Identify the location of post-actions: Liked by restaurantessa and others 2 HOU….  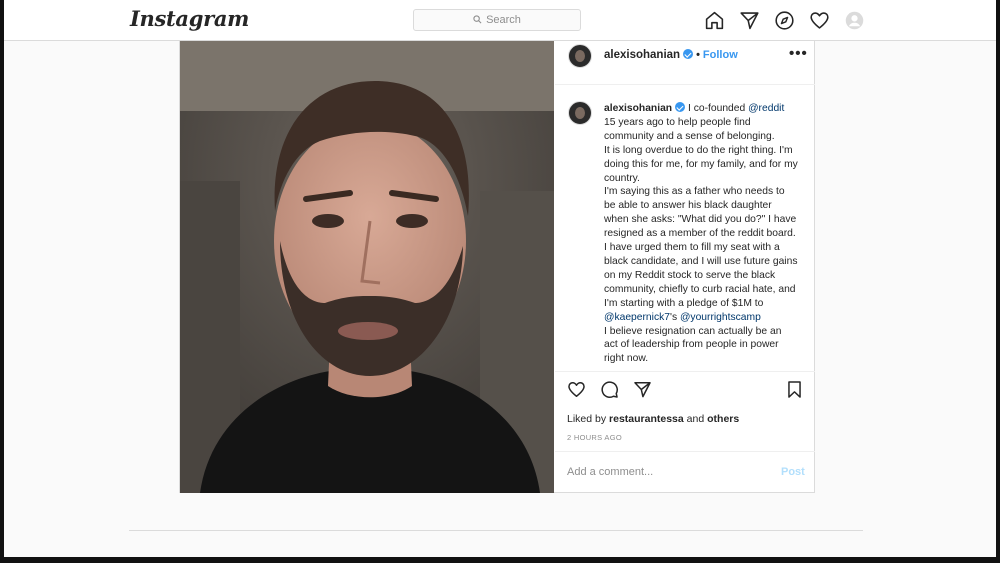
(685, 411).